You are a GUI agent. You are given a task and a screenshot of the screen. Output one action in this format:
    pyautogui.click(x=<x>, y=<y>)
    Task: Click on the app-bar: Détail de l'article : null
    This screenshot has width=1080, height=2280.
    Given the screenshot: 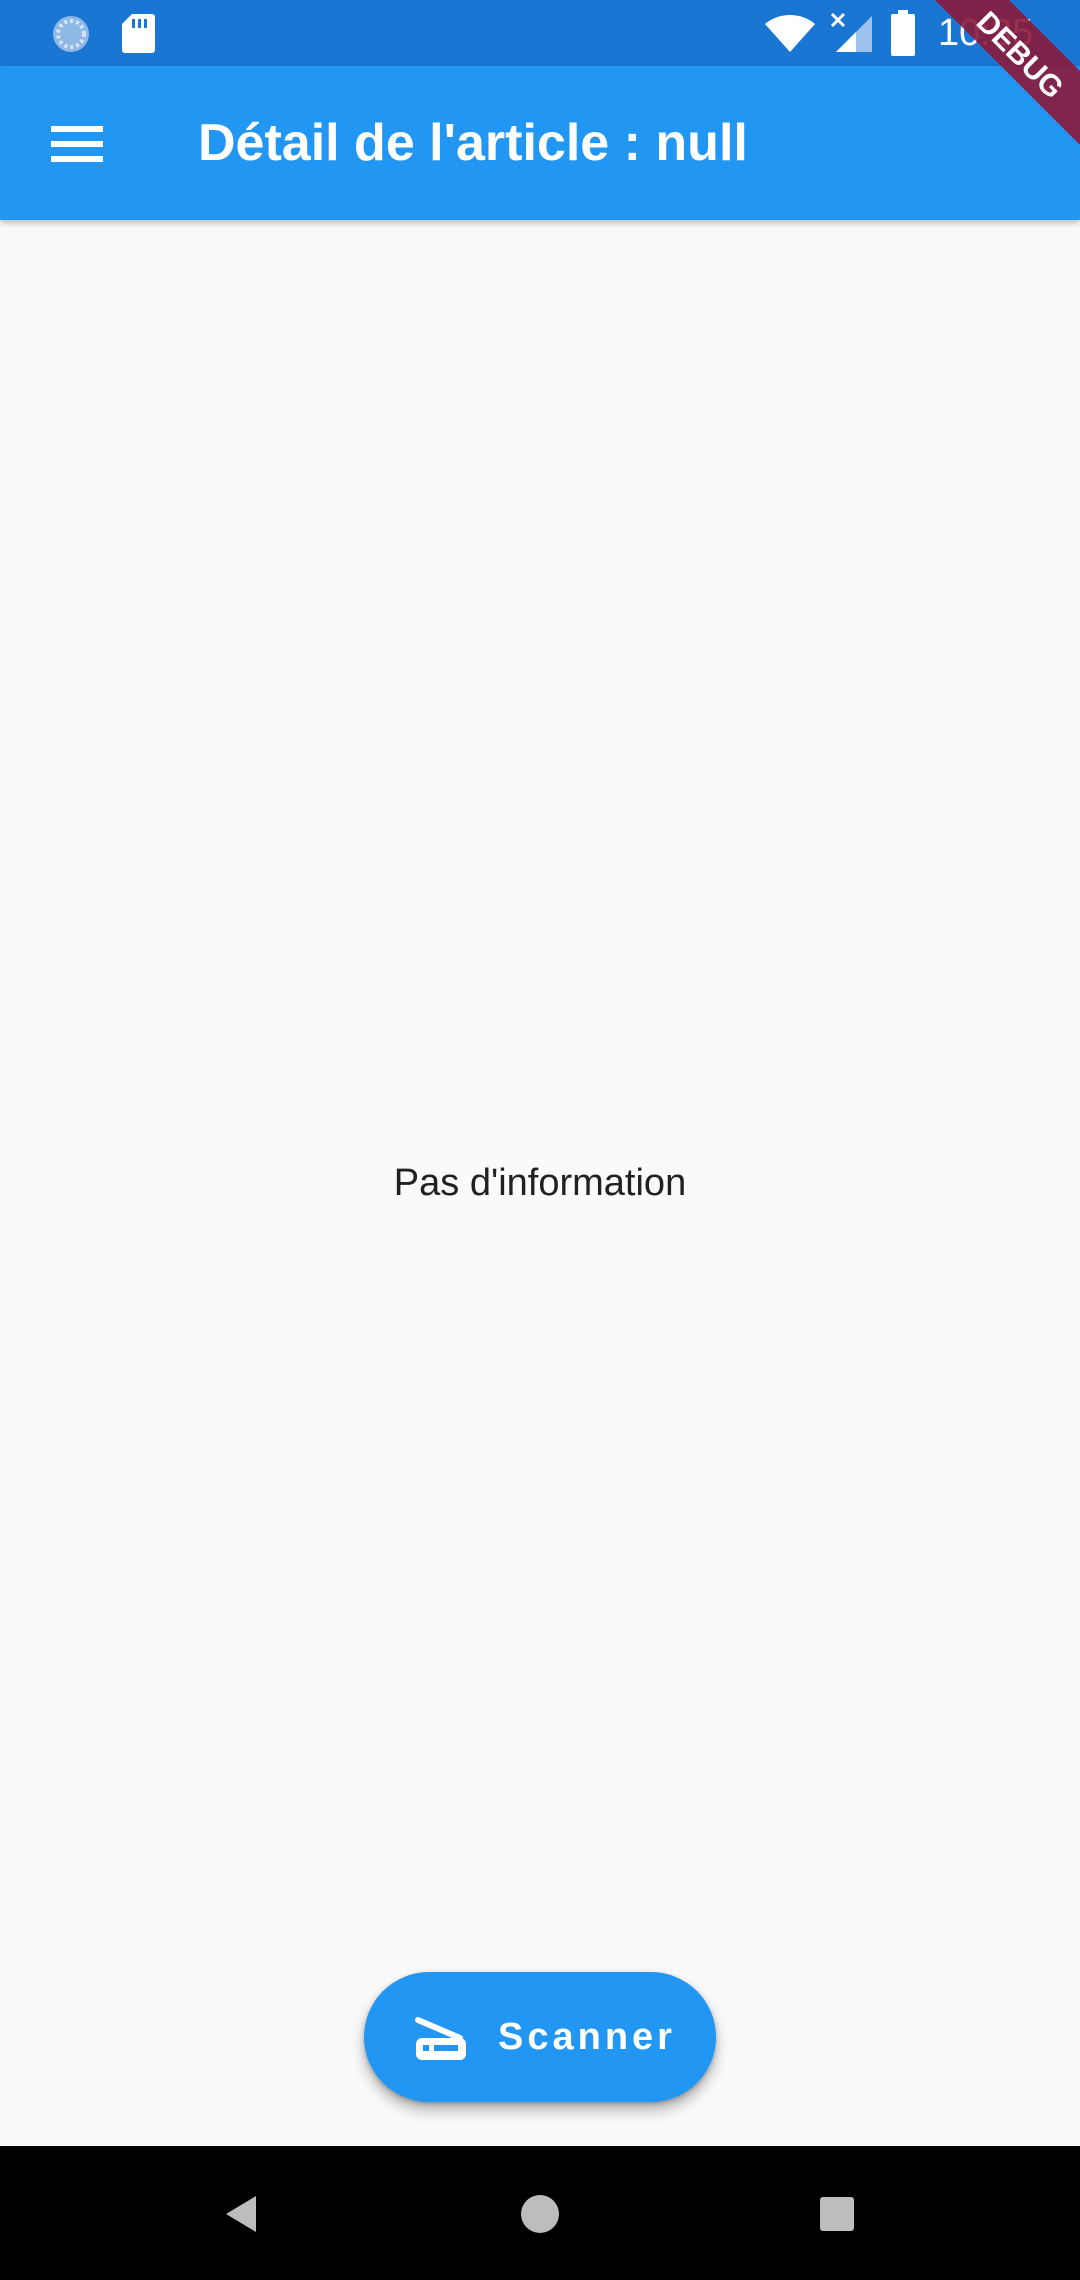 What is the action you would take?
    pyautogui.click(x=540, y=143)
    